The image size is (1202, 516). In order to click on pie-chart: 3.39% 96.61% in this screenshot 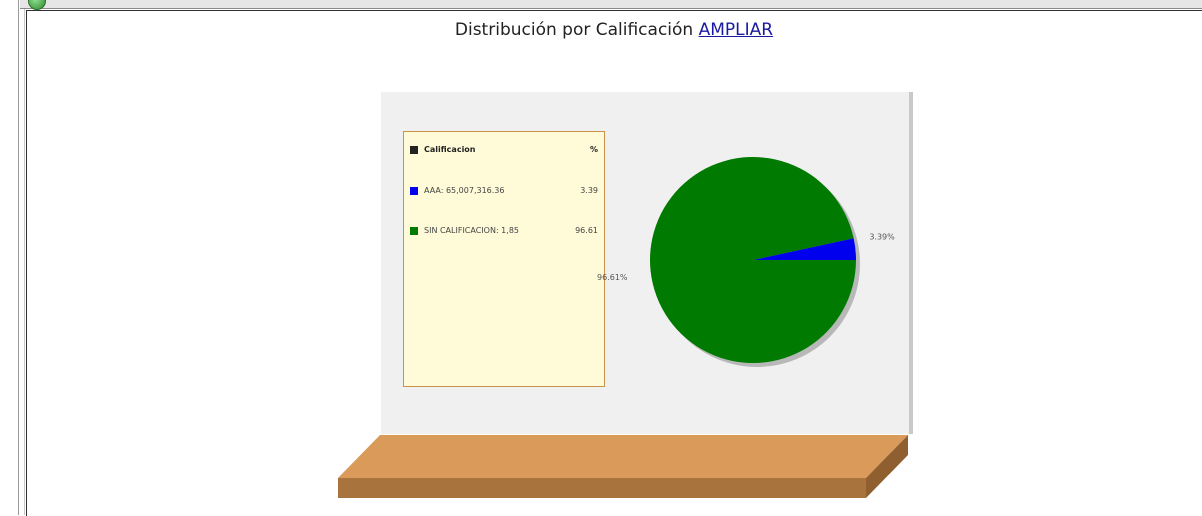, I will do `click(745, 265)`.